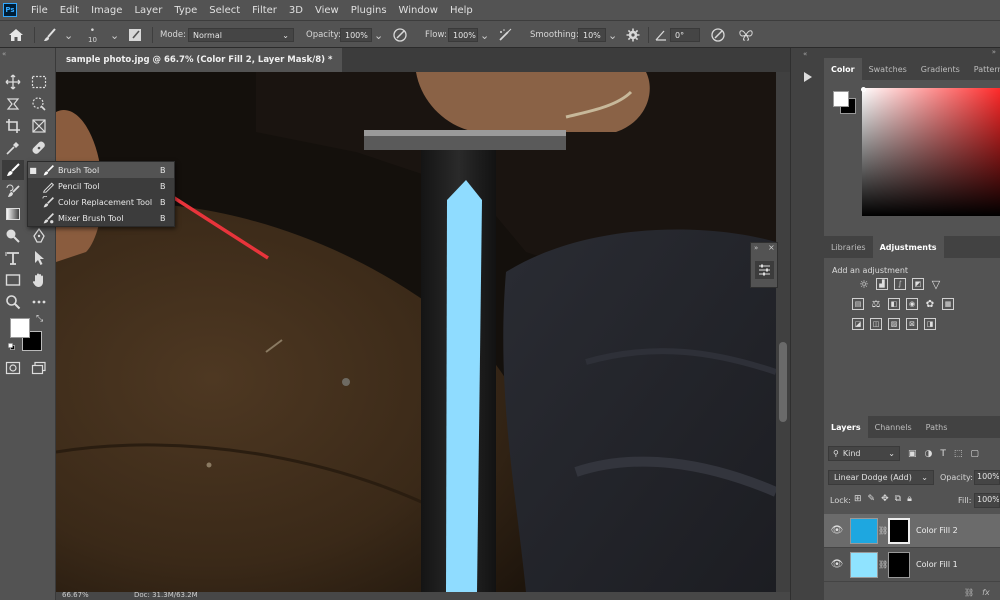 The height and width of the screenshot is (600, 1000). What do you see at coordinates (987, 477) in the screenshot?
I see `layer-opacity-input: 100%` at bounding box center [987, 477].